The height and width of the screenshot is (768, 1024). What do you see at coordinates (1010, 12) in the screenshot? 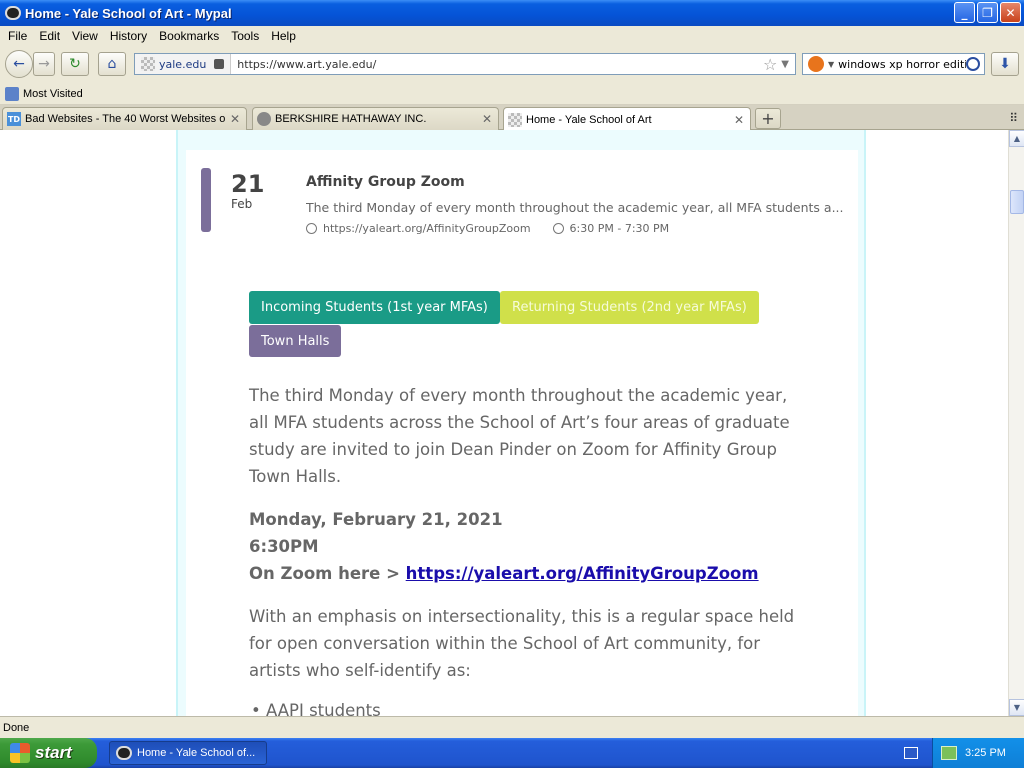
I see `close-button: ✕` at bounding box center [1010, 12].